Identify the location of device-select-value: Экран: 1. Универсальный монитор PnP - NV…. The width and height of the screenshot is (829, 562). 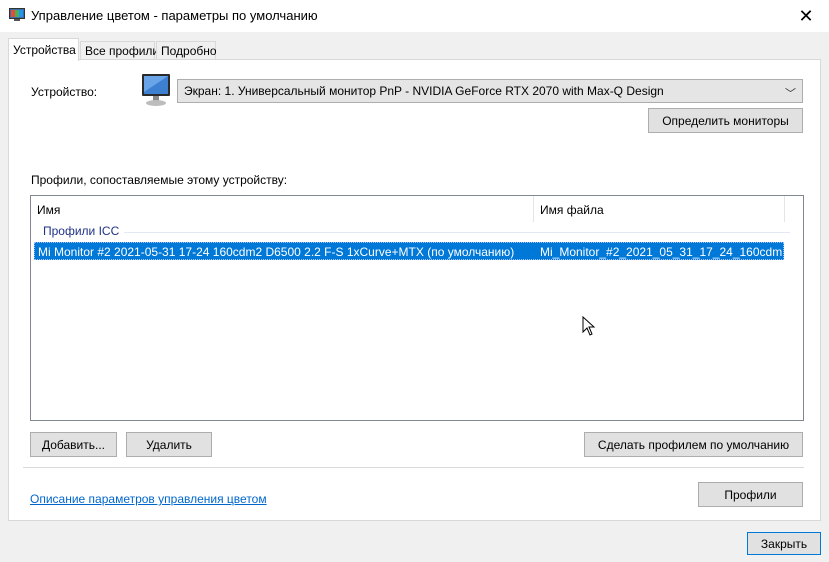
(424, 91).